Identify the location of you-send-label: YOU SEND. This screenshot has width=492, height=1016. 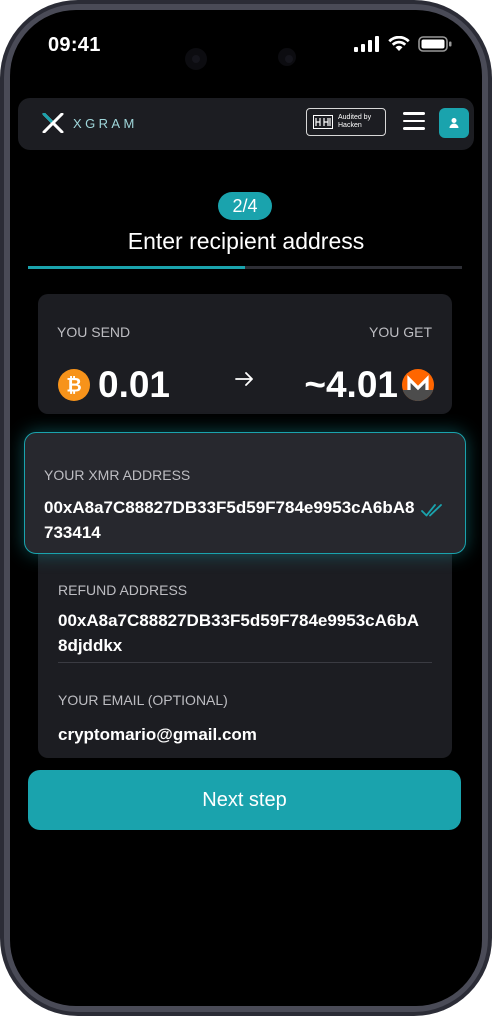
(94, 332).